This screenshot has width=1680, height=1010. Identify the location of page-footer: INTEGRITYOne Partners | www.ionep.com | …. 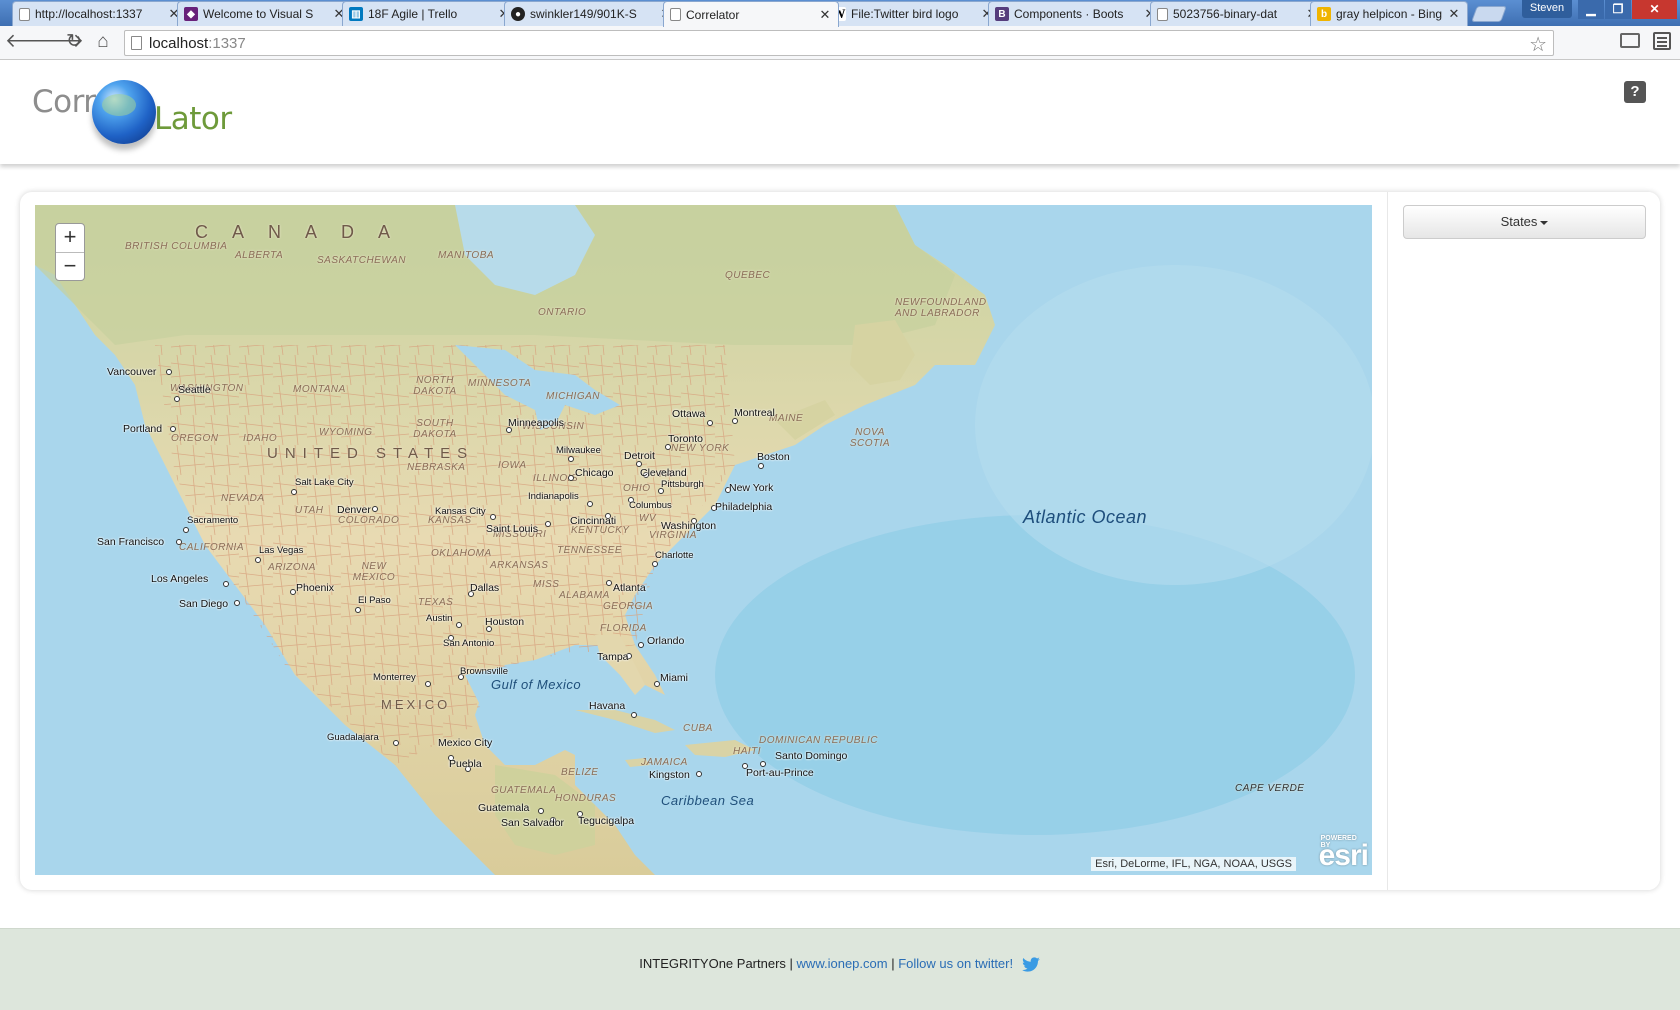
(840, 969).